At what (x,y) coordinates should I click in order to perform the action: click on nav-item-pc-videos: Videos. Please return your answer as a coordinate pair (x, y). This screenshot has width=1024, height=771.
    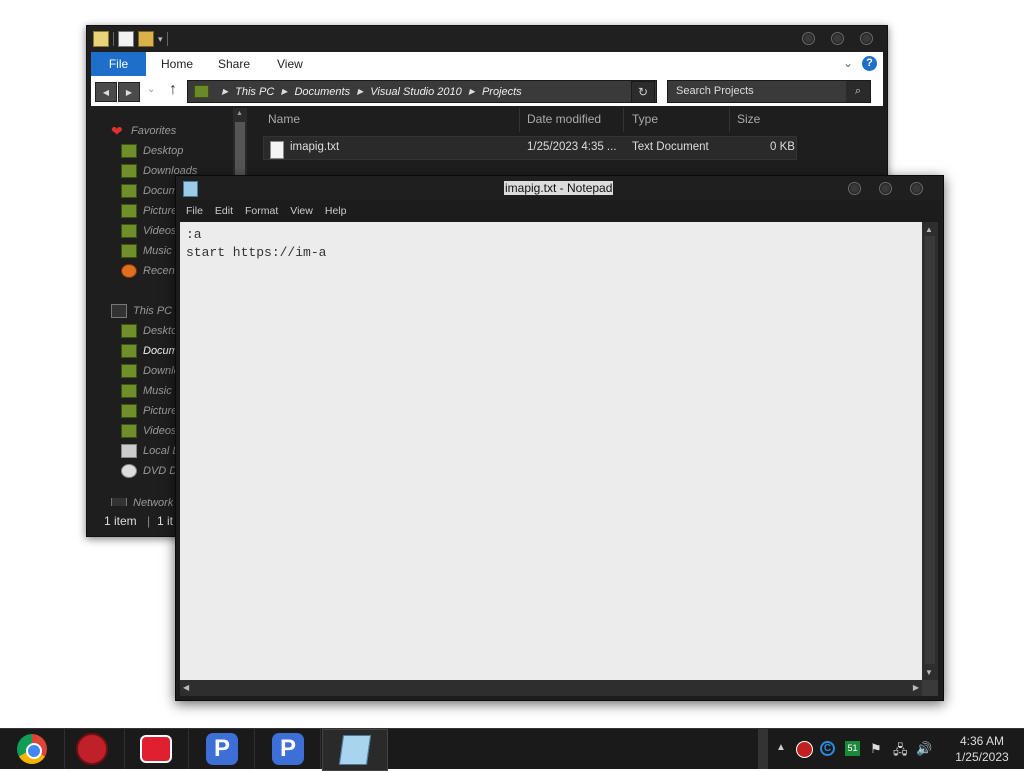
    Looking at the image, I should click on (148, 431).